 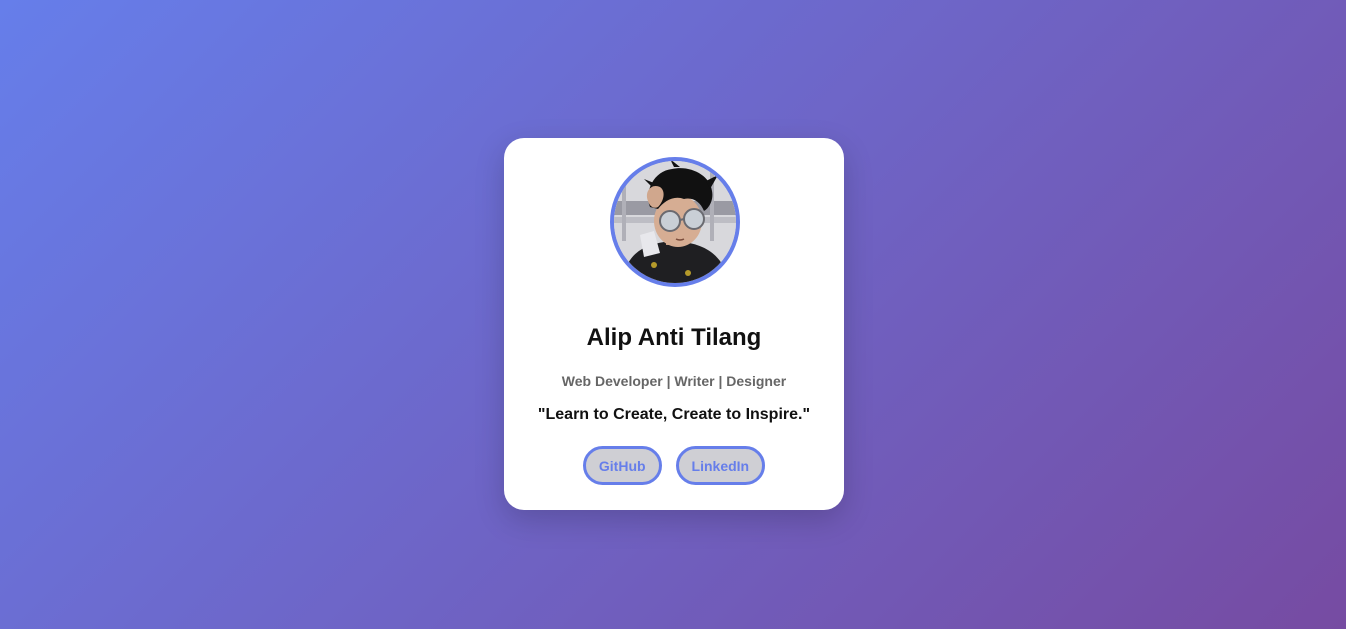 I want to click on avatar, so click(x=675, y=222).